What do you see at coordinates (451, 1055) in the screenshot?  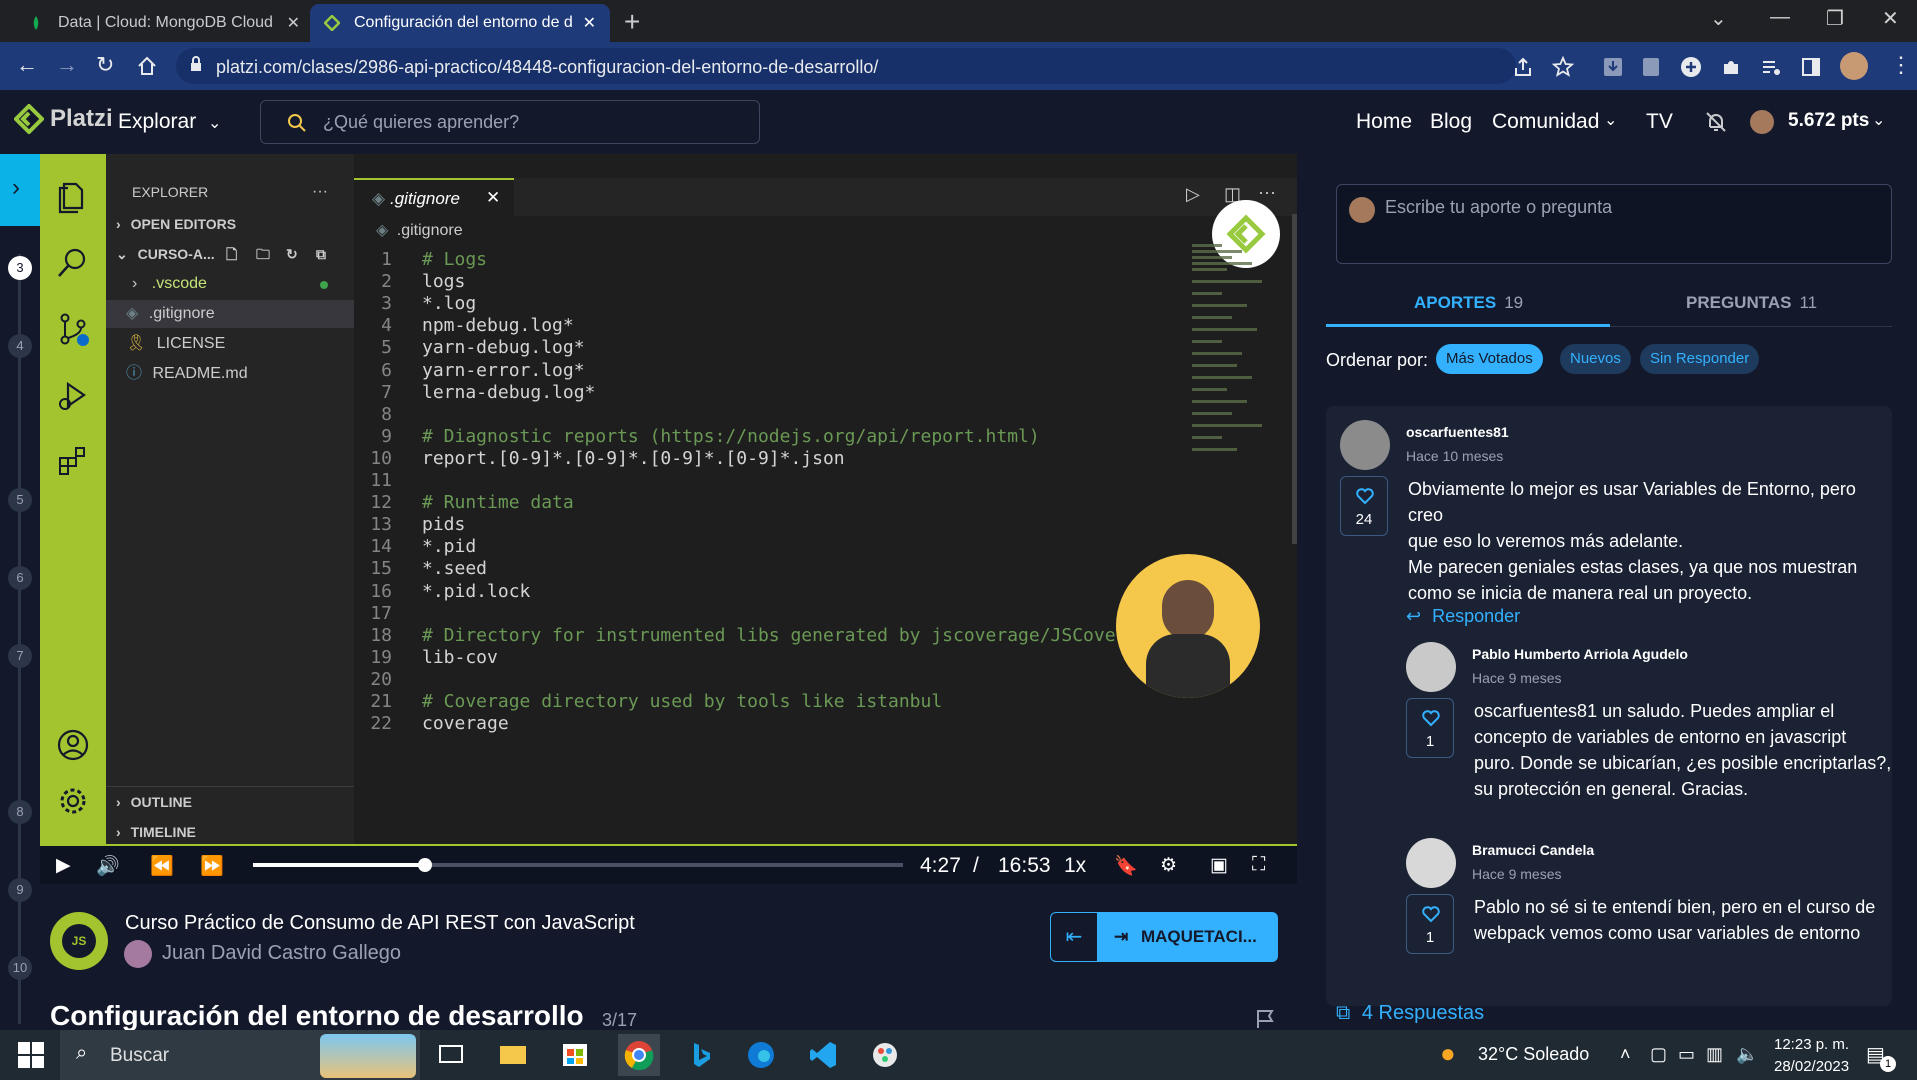 I see `task-view-icon` at bounding box center [451, 1055].